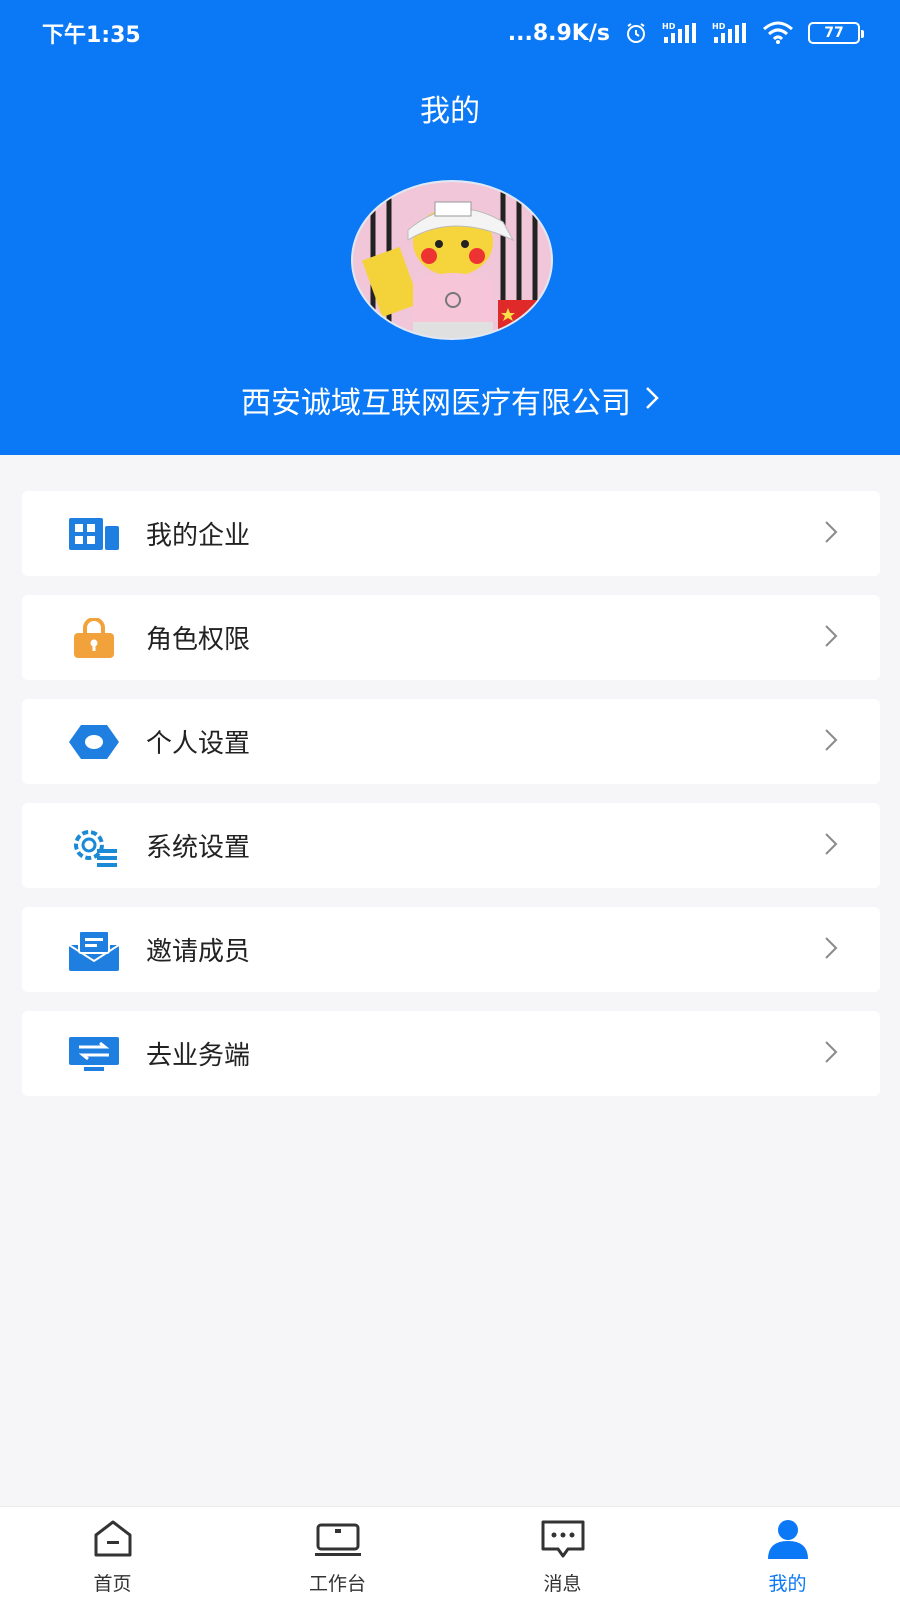 Image resolution: width=900 pixels, height=1600 pixels. I want to click on menu-item-my-enterprise: 我的企业, so click(451, 533).